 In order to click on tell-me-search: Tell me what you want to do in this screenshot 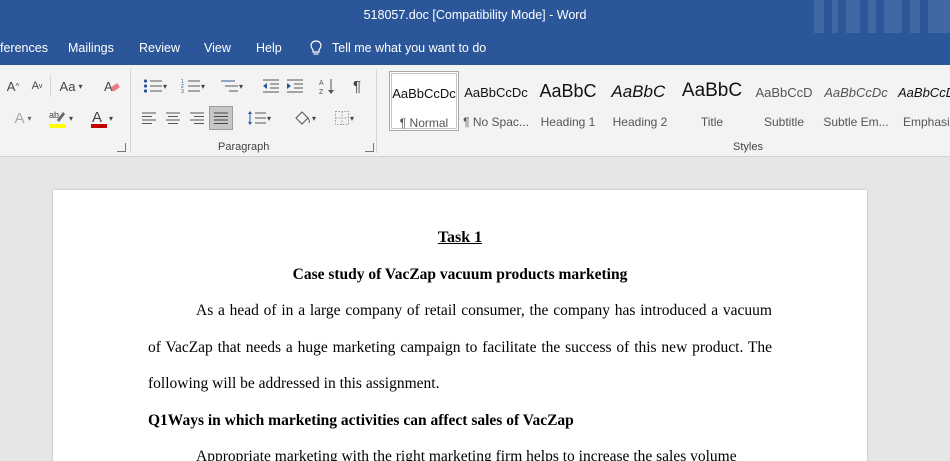, I will do `click(398, 48)`.